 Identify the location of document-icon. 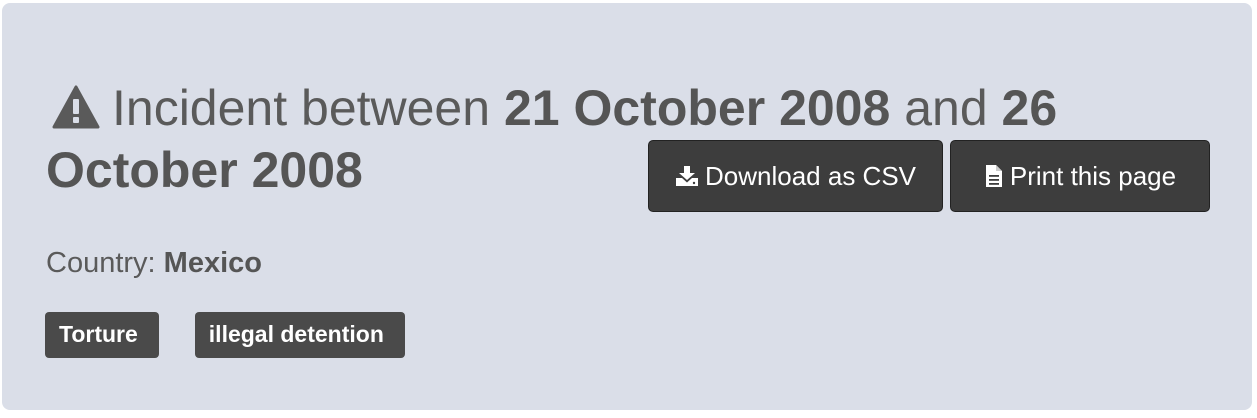
(993, 176).